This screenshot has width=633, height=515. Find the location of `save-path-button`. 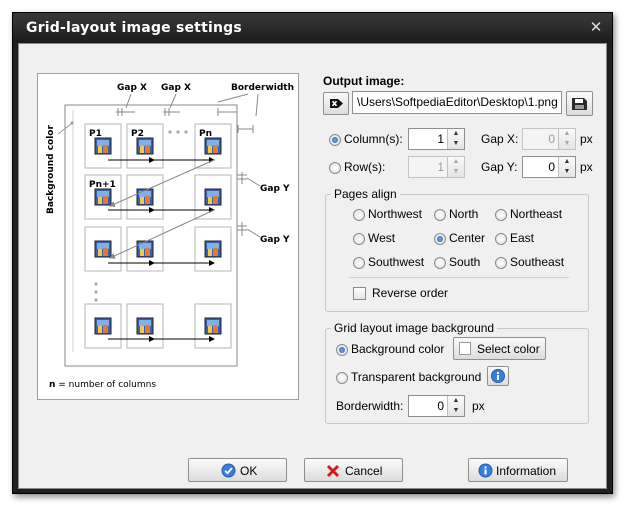

save-path-button is located at coordinates (579, 103).